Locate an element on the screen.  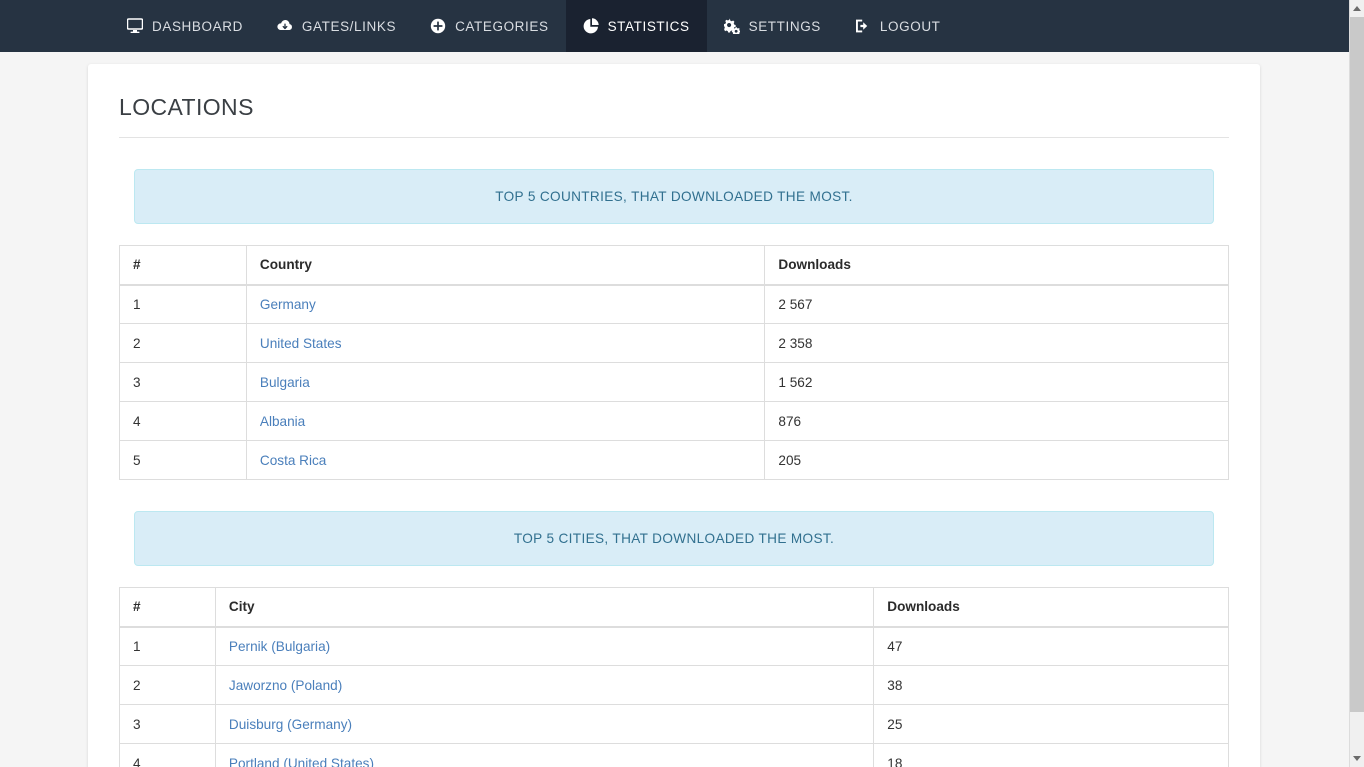
table-row: 4 Albania 876 is located at coordinates (674, 421).